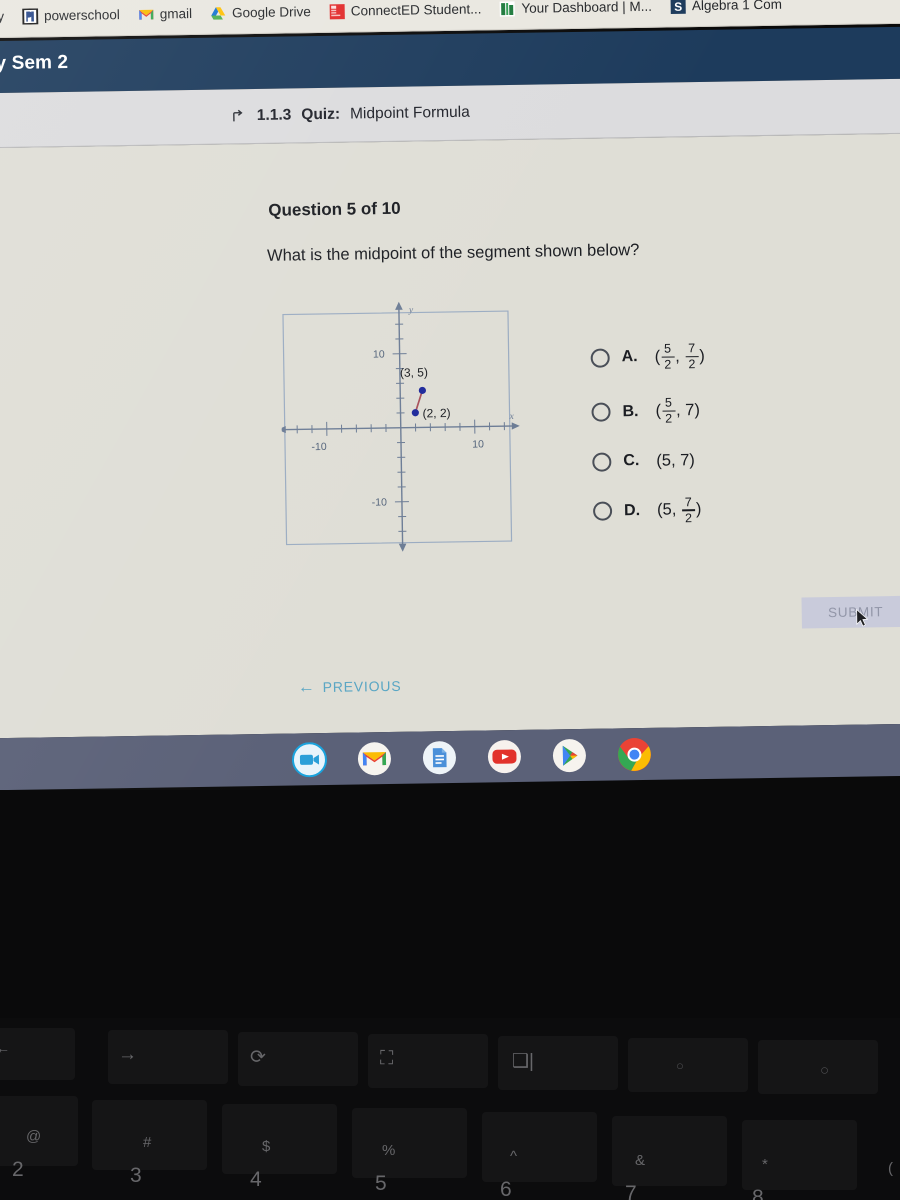 The width and height of the screenshot is (900, 1200). What do you see at coordinates (402, 547) in the screenshot?
I see `y-axis-arrow-down` at bounding box center [402, 547].